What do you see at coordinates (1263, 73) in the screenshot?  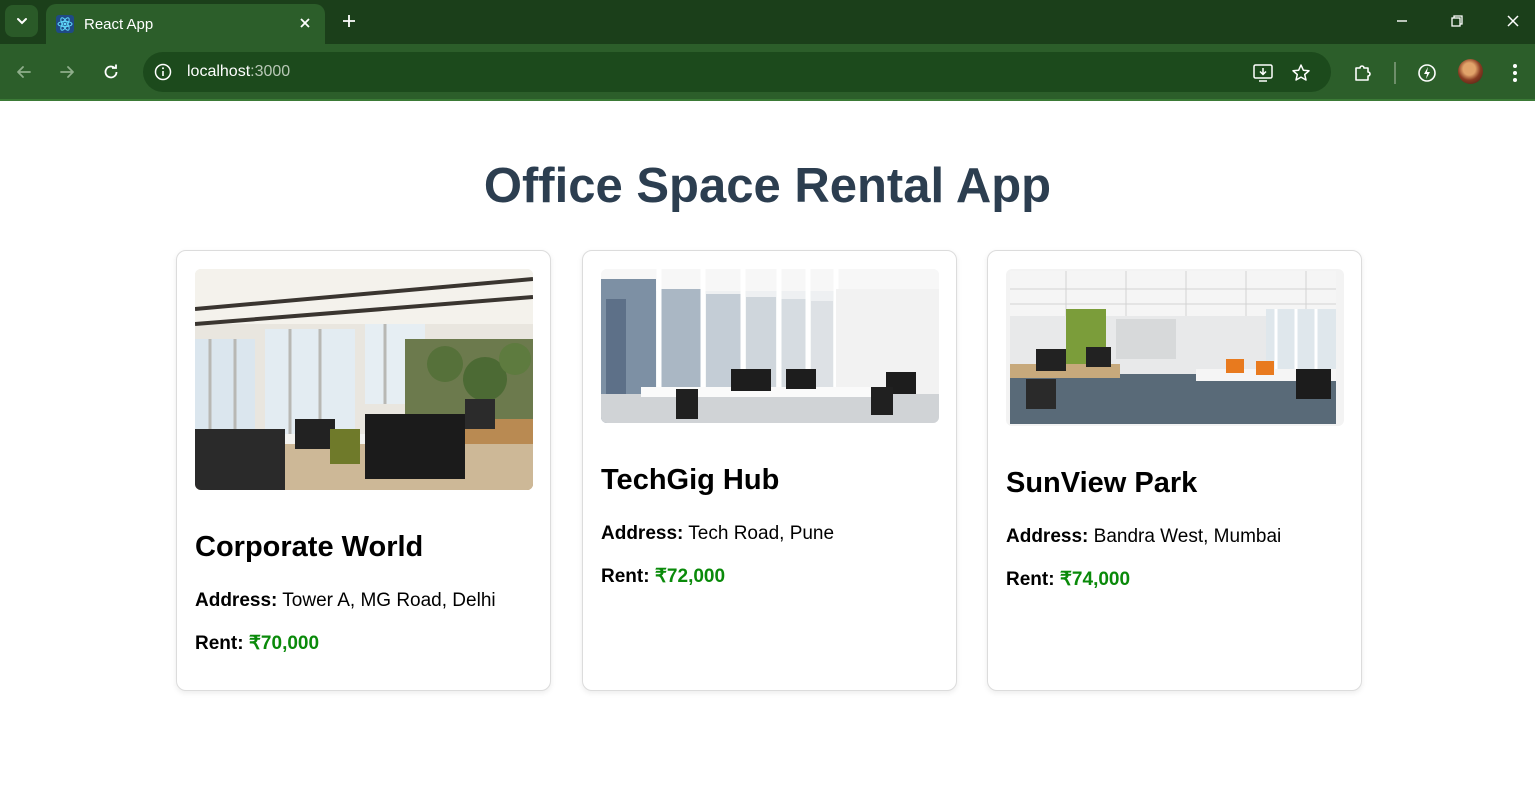 I see `install-app-icon` at bounding box center [1263, 73].